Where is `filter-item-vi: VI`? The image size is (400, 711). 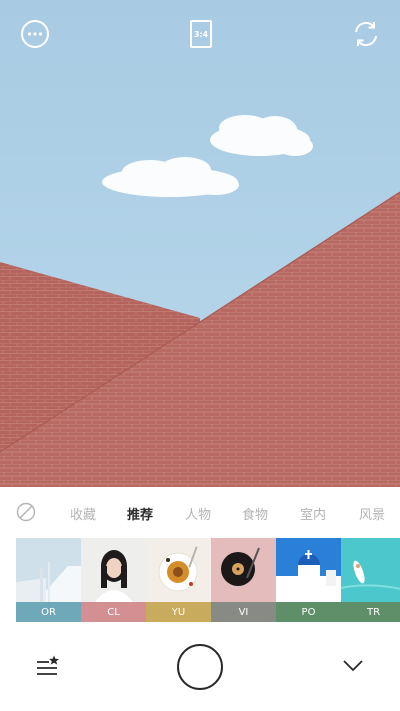
filter-item-vi: VI is located at coordinates (243, 580).